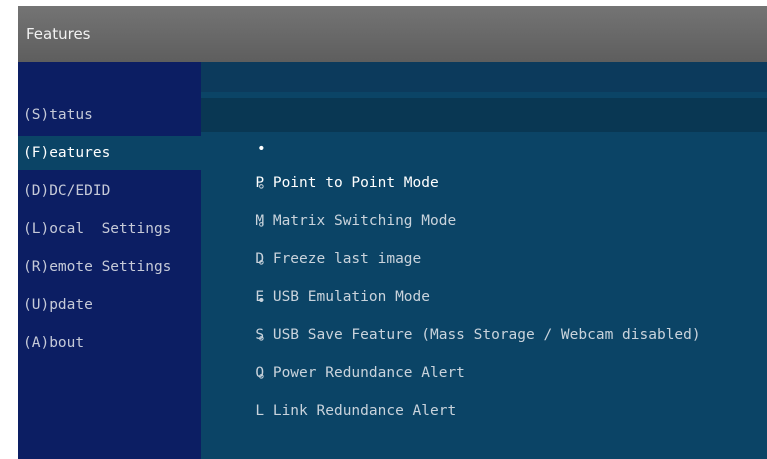 The width and height of the screenshot is (767, 459). Describe the element at coordinates (109, 229) in the screenshot. I see `sidebar-item-local-settings: (L)ocal Settings` at that location.